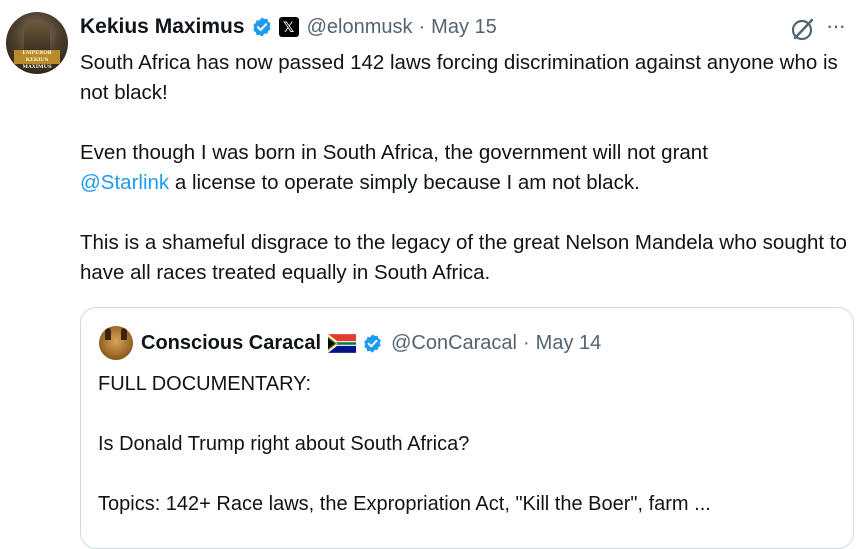 The height and width of the screenshot is (549, 860). What do you see at coordinates (37, 60) in the screenshot?
I see `avatar-banner-text: EMPEROR KEKIUS MAXIMUS` at bounding box center [37, 60].